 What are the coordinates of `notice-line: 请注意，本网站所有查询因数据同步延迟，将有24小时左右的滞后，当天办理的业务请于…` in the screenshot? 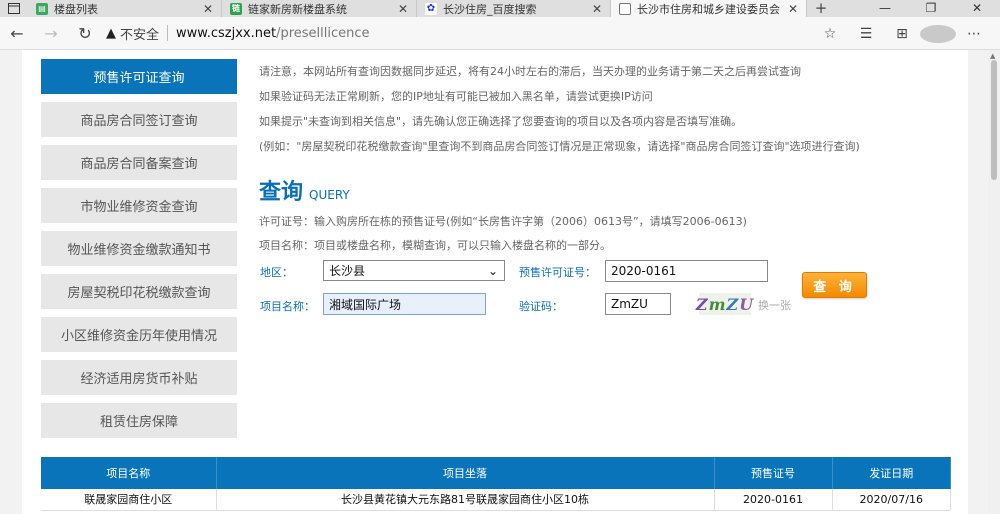 It's located at (530, 71).